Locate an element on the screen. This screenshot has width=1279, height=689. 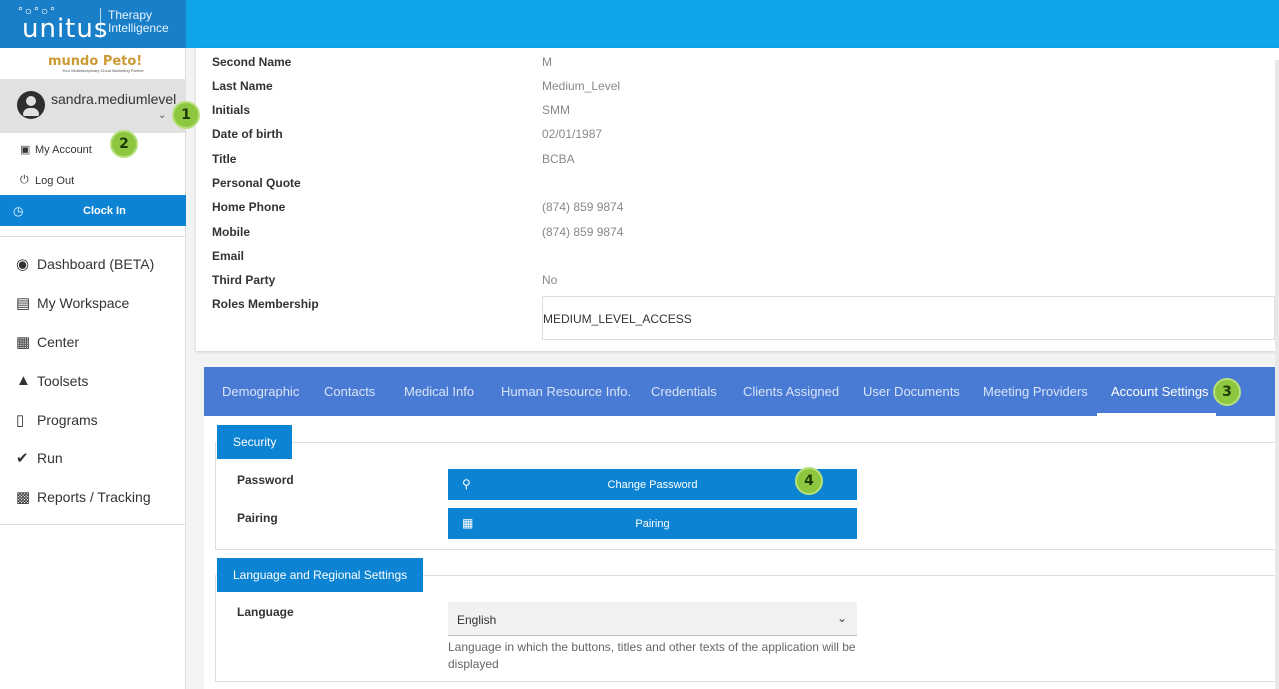
profile-row: Date of birth 02/01/1987 is located at coordinates (742, 137).